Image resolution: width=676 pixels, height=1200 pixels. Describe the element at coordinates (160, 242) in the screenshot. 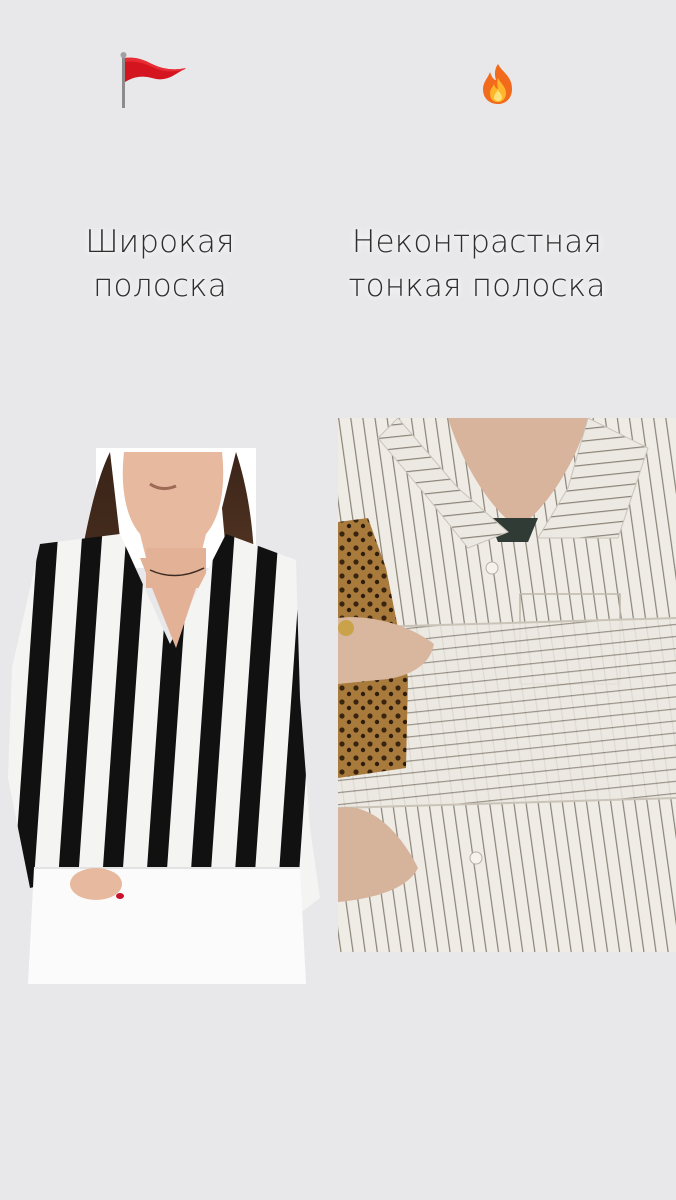

I see `wide-stripe-caption-line1: Широкая` at that location.